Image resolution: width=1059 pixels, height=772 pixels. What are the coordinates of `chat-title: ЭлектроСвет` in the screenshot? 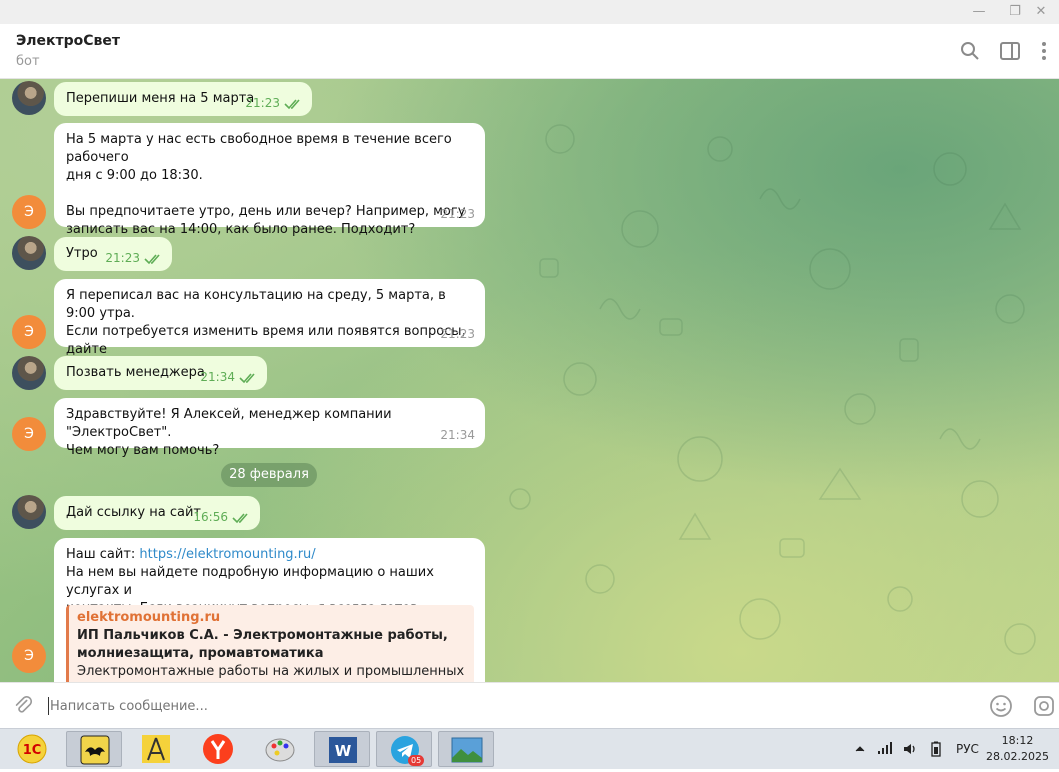 It's located at (68, 41).